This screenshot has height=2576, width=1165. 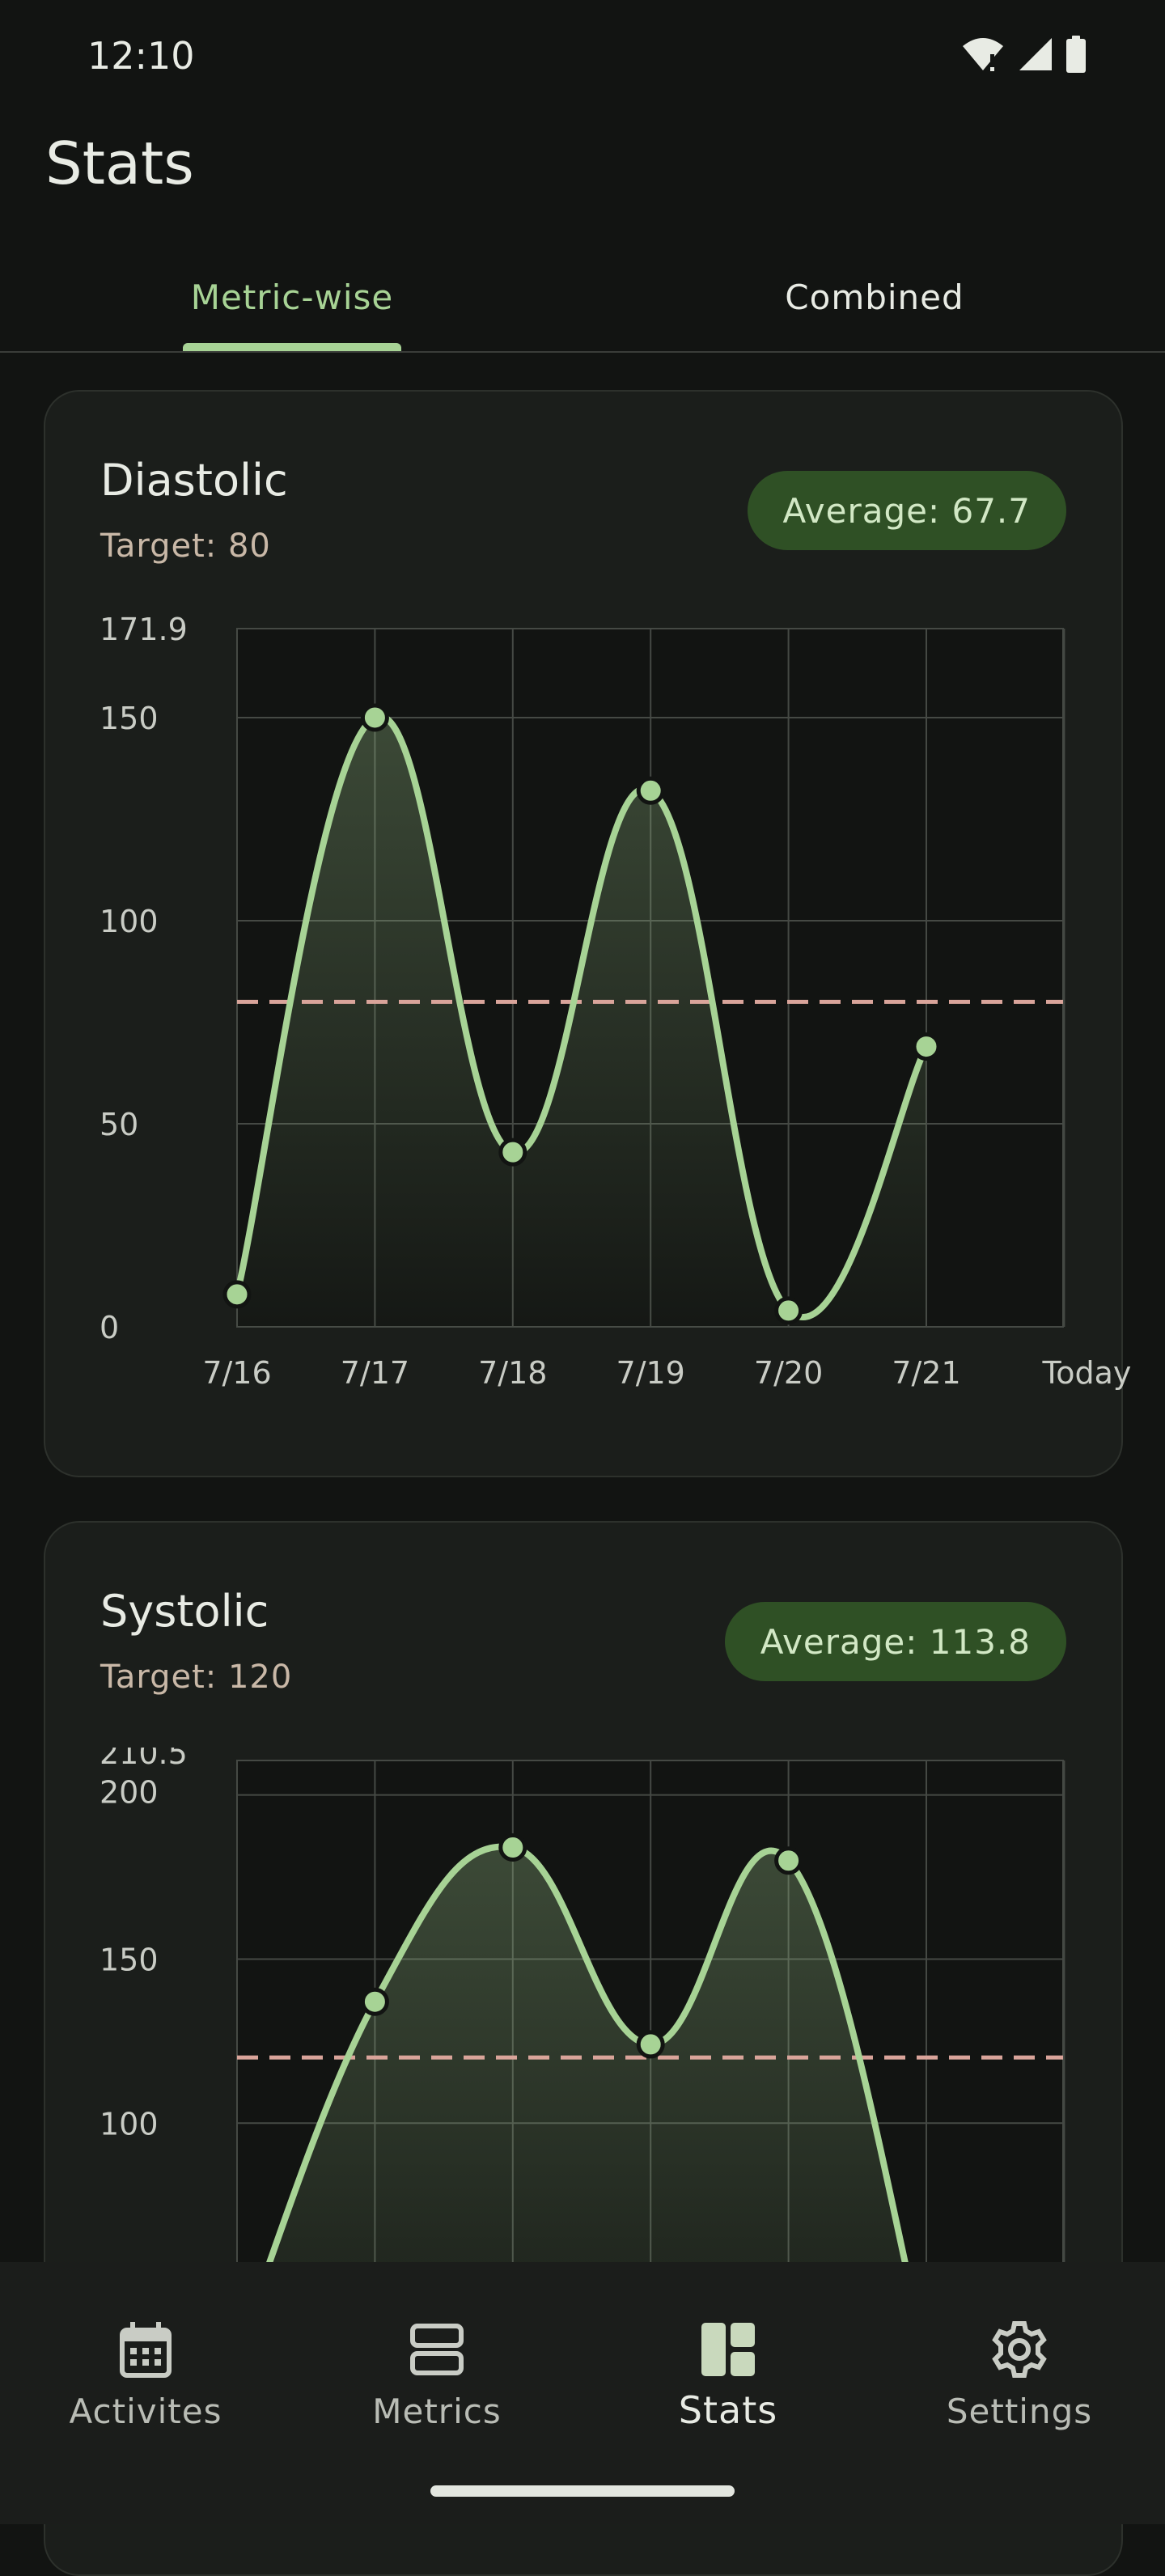 What do you see at coordinates (437, 2411) in the screenshot?
I see `nav-label: Metrics` at bounding box center [437, 2411].